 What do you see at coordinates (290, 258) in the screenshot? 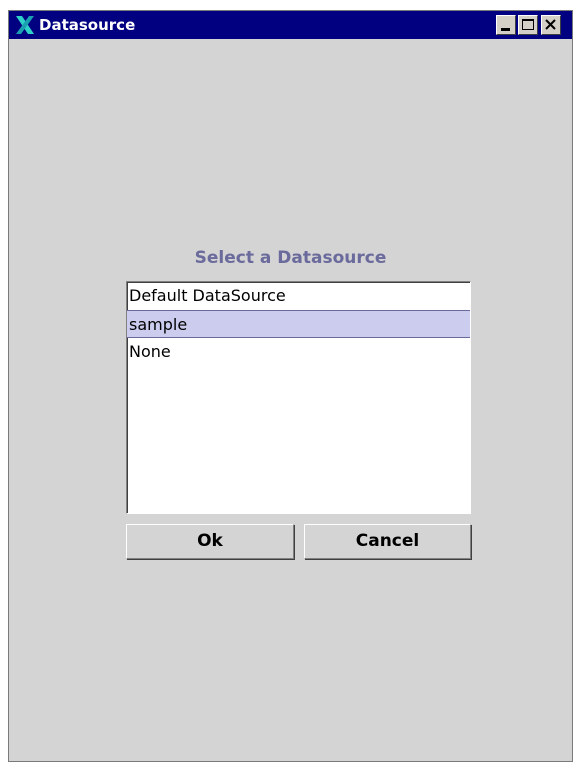
I see `dialog-heading: Select a Datasource` at bounding box center [290, 258].